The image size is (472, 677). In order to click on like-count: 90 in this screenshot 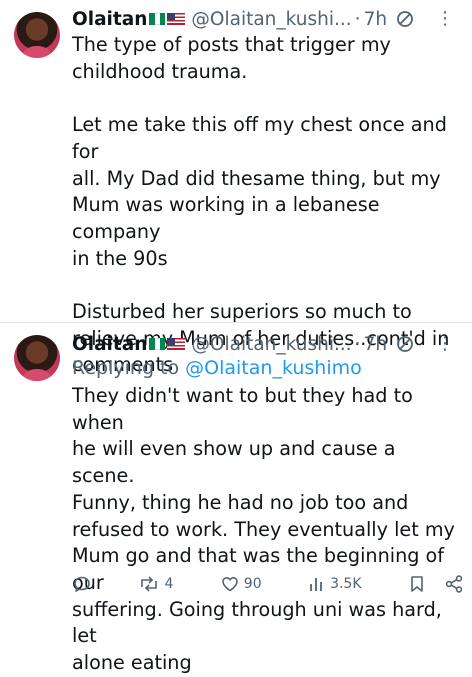, I will do `click(252, 584)`.